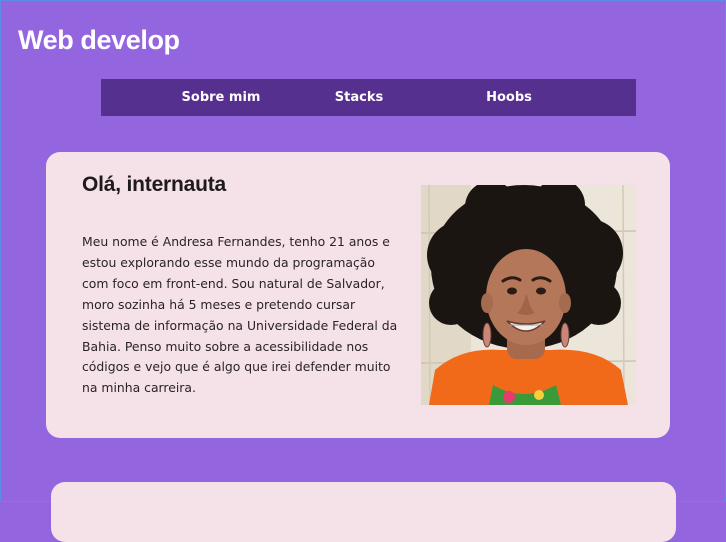 The width and height of the screenshot is (726, 542). Describe the element at coordinates (363, 512) in the screenshot. I see `secondary-card` at that location.